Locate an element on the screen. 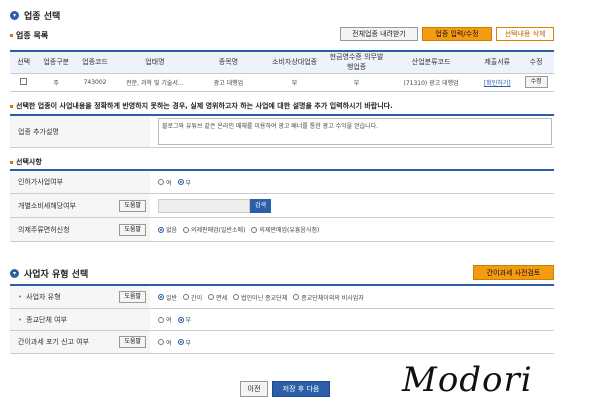  radio-giveup-yes: 여 is located at coordinates (165, 342).